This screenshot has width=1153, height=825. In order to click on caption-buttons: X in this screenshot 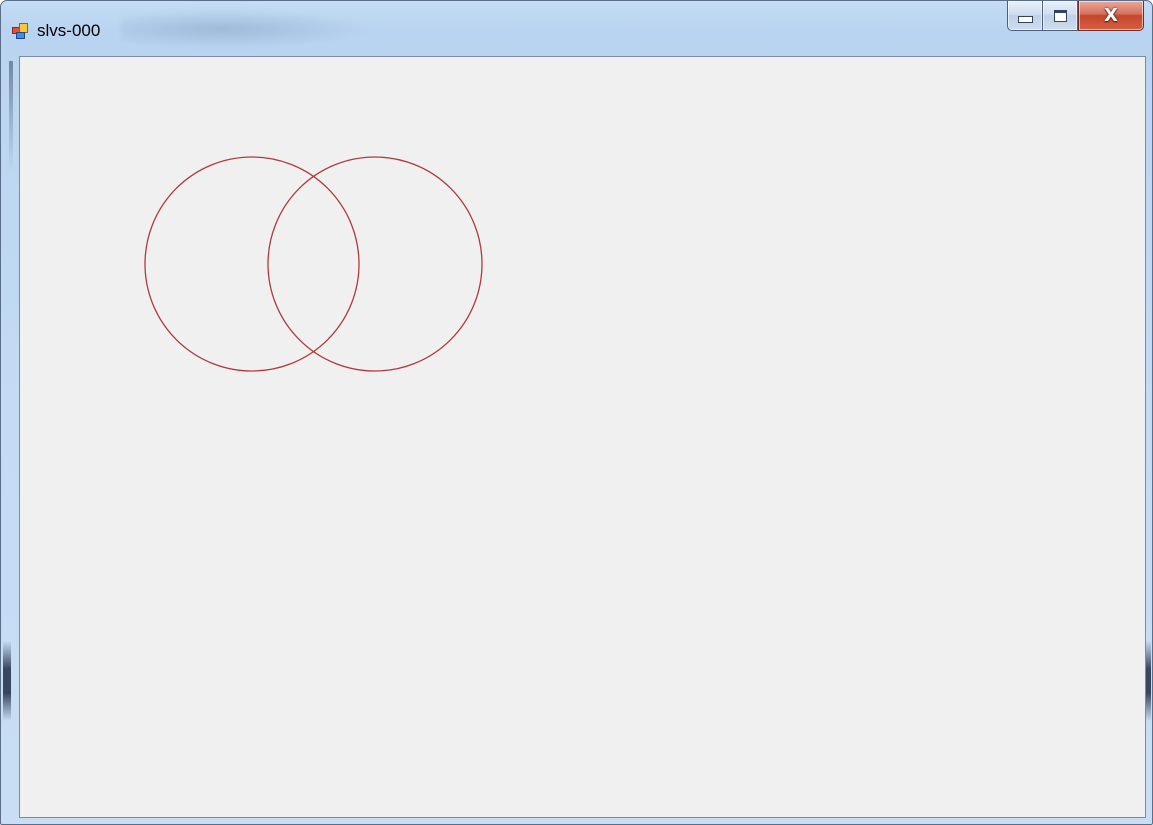, I will do `click(1075, 16)`.